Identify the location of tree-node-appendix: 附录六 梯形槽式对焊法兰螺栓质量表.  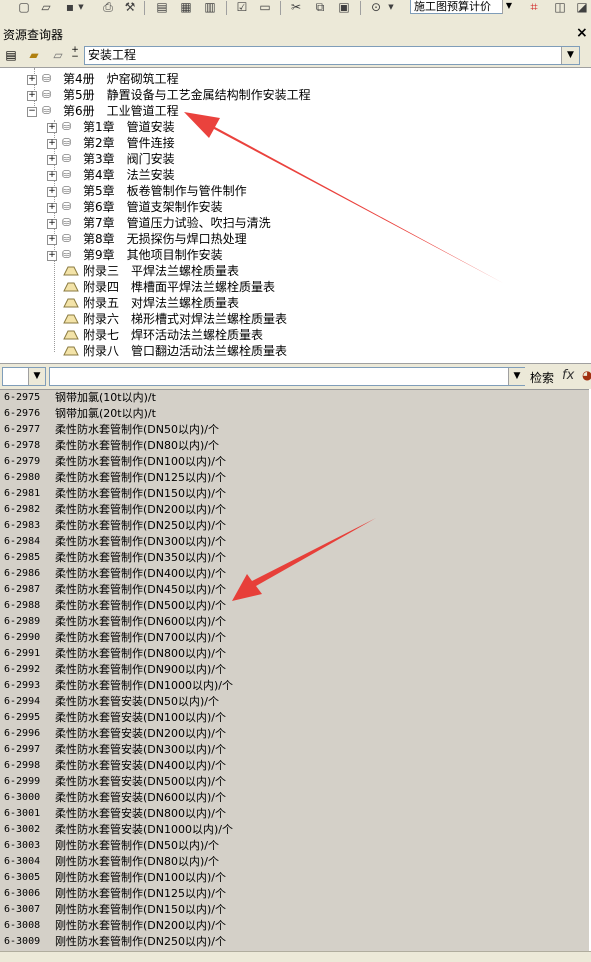
(295, 319).